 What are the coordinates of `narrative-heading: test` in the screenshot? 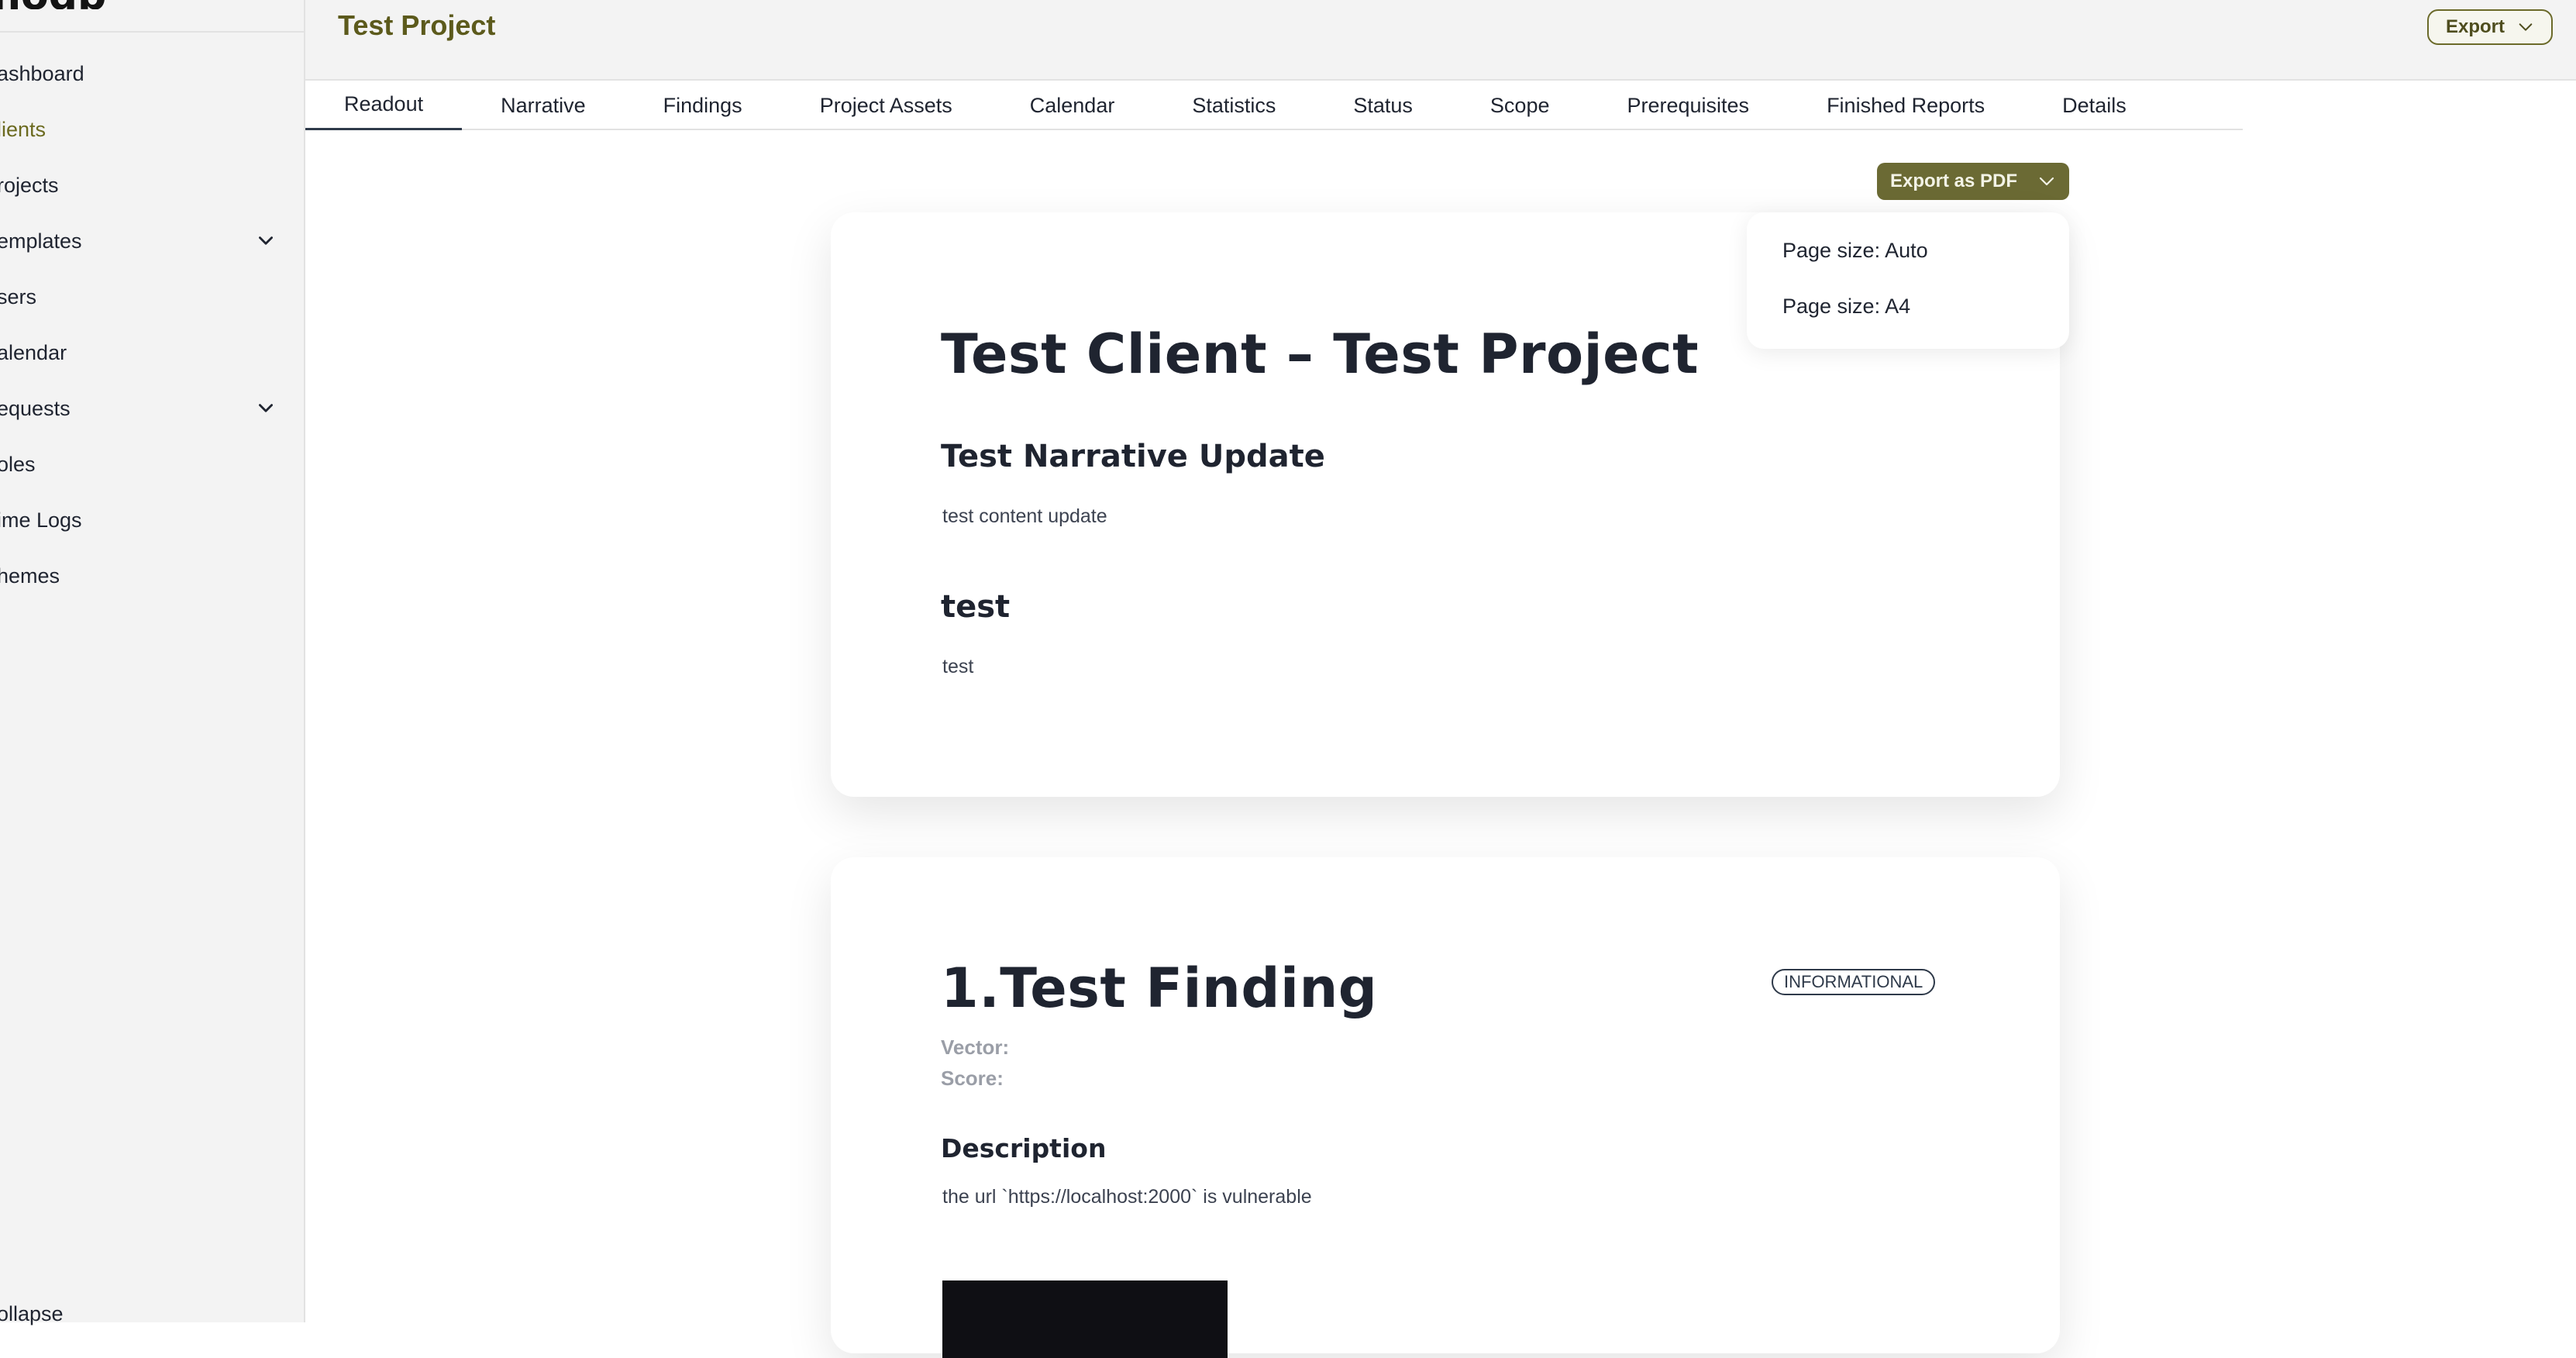 It's located at (976, 607).